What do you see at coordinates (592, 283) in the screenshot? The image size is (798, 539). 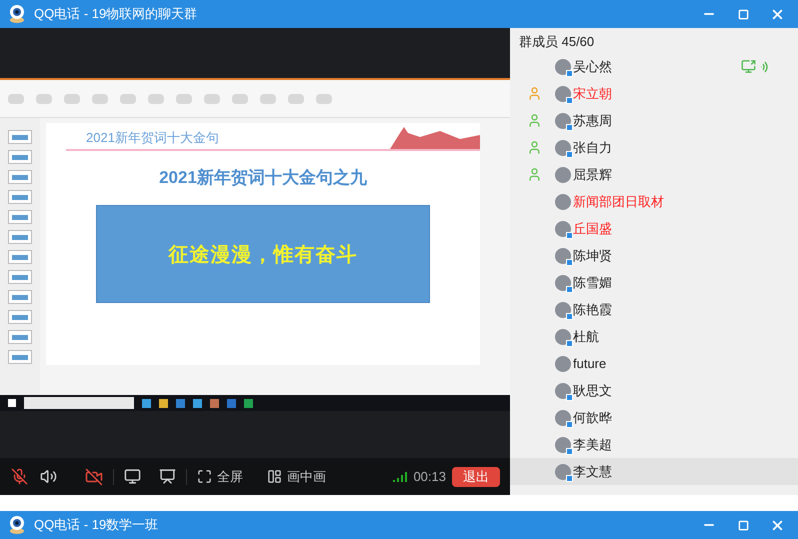 I see `member-name: 陈雪媚` at bounding box center [592, 283].